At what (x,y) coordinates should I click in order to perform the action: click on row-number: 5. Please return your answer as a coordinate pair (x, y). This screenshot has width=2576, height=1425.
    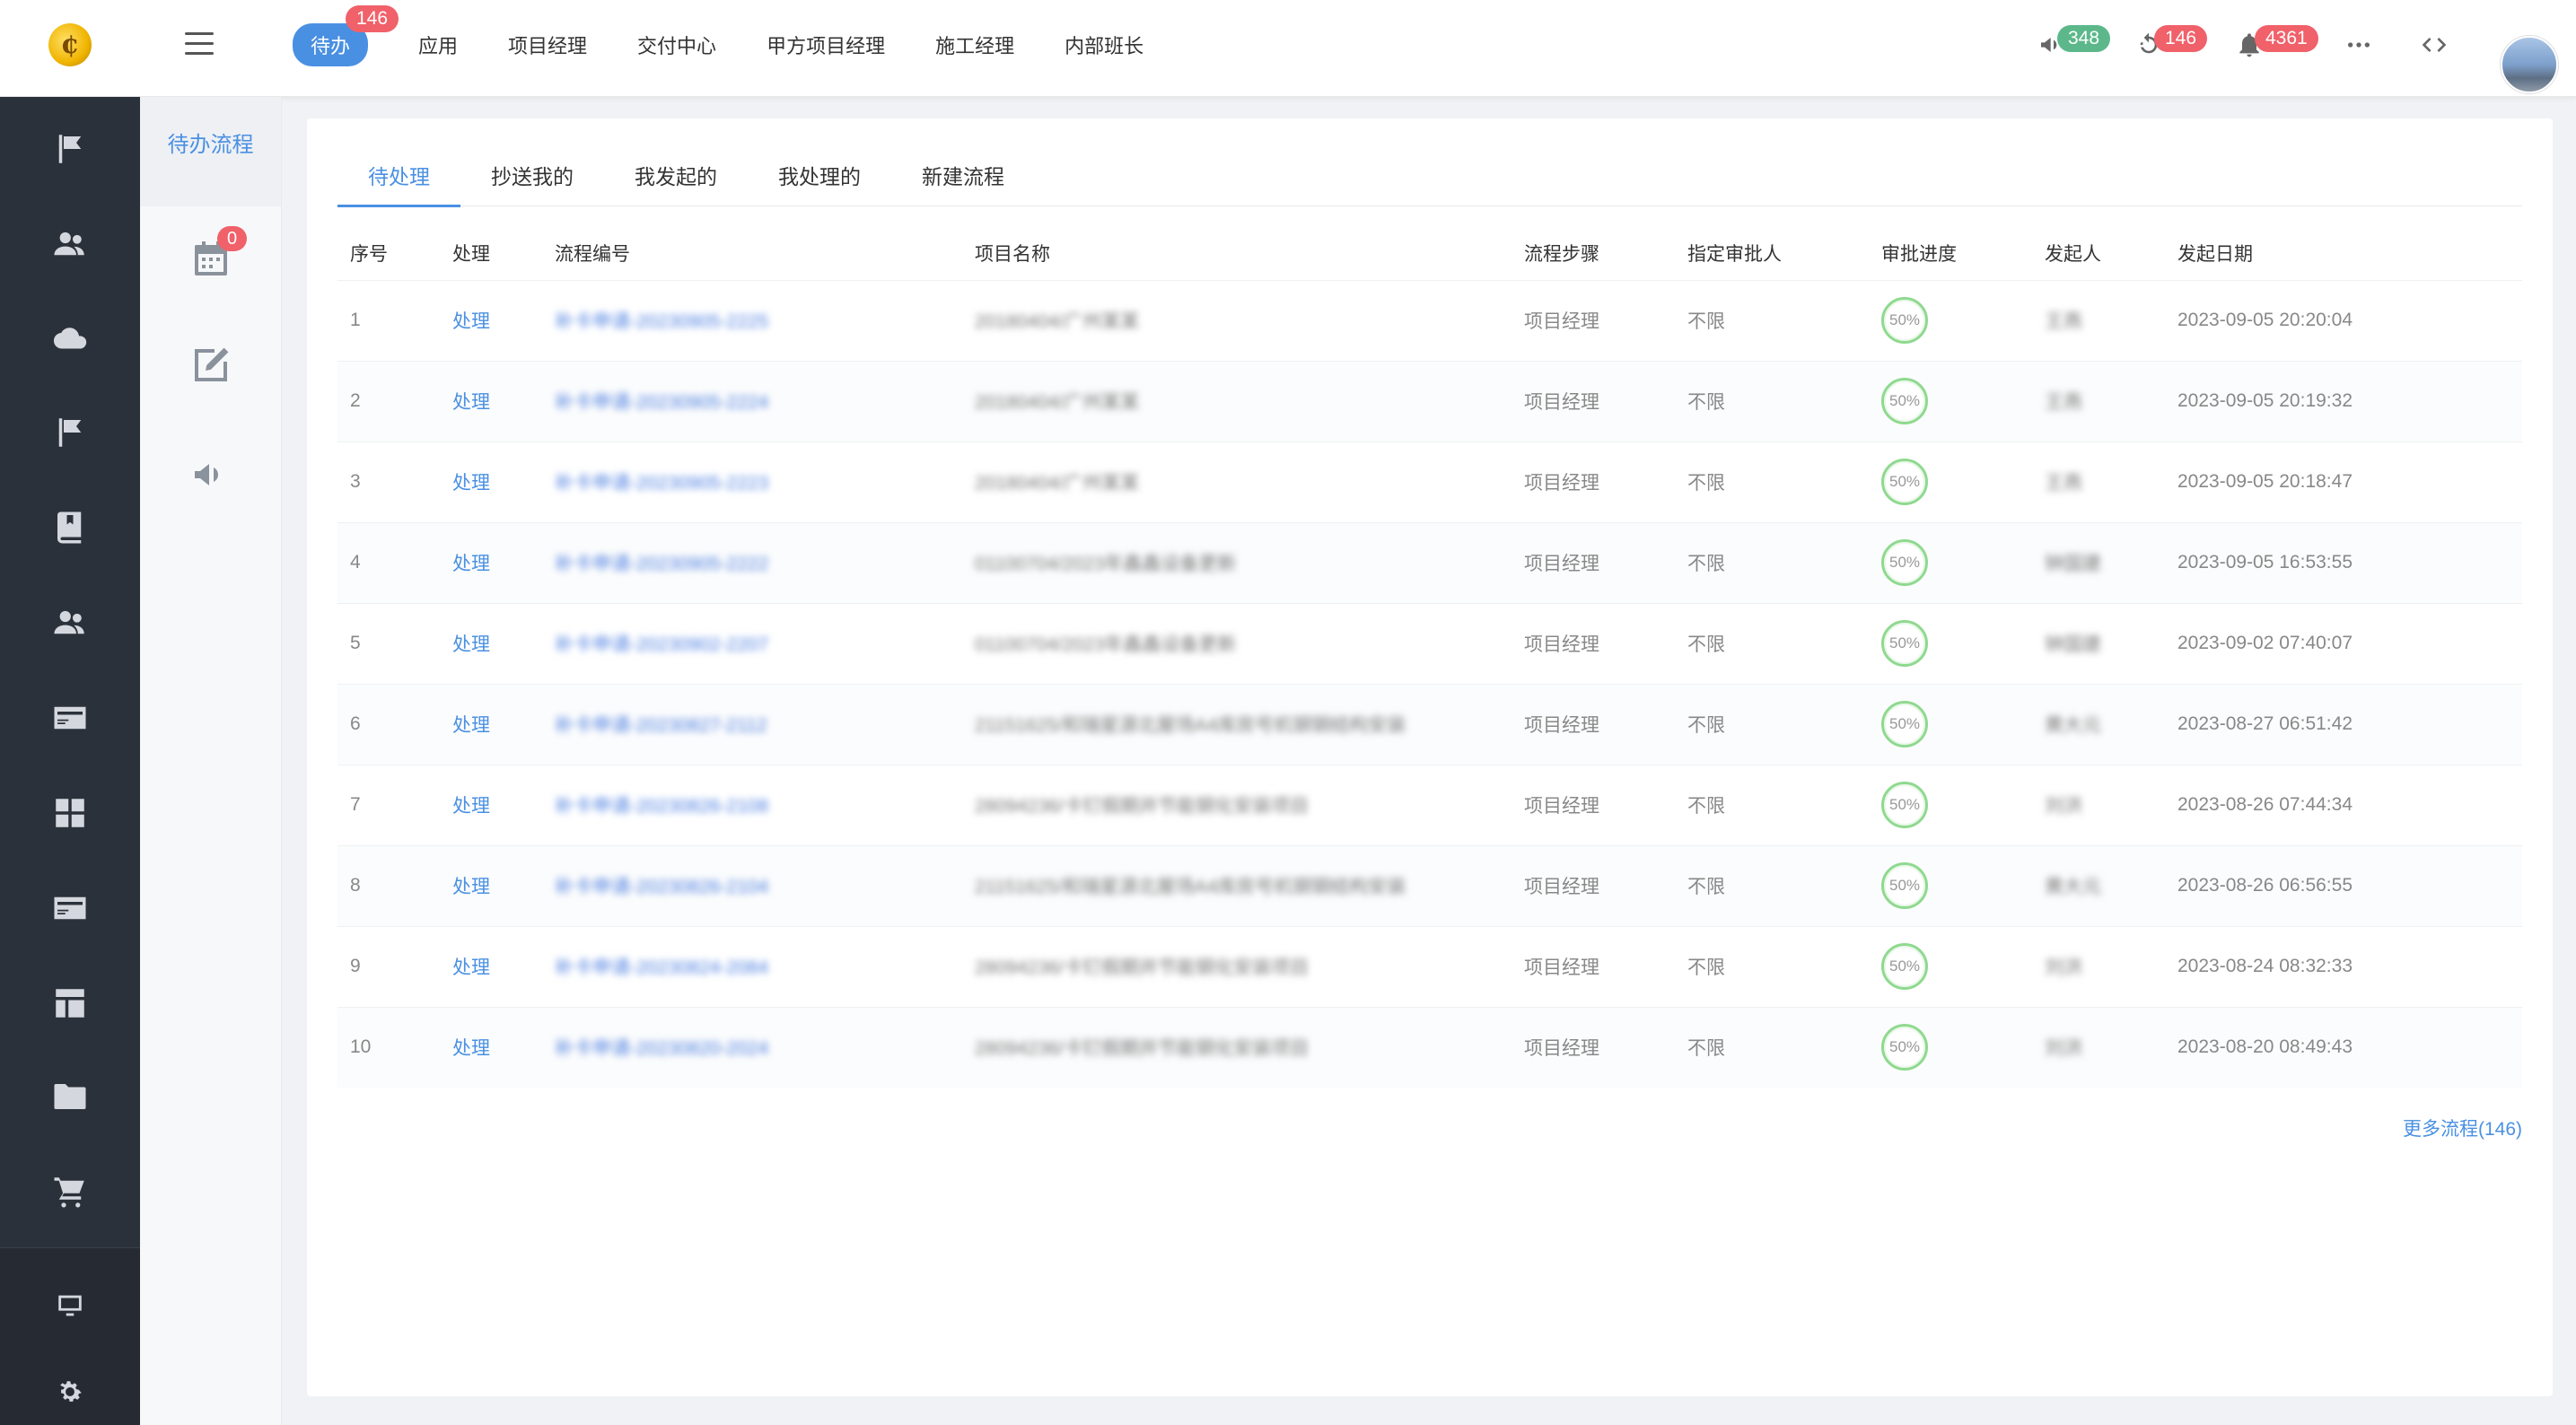
    Looking at the image, I should click on (388, 643).